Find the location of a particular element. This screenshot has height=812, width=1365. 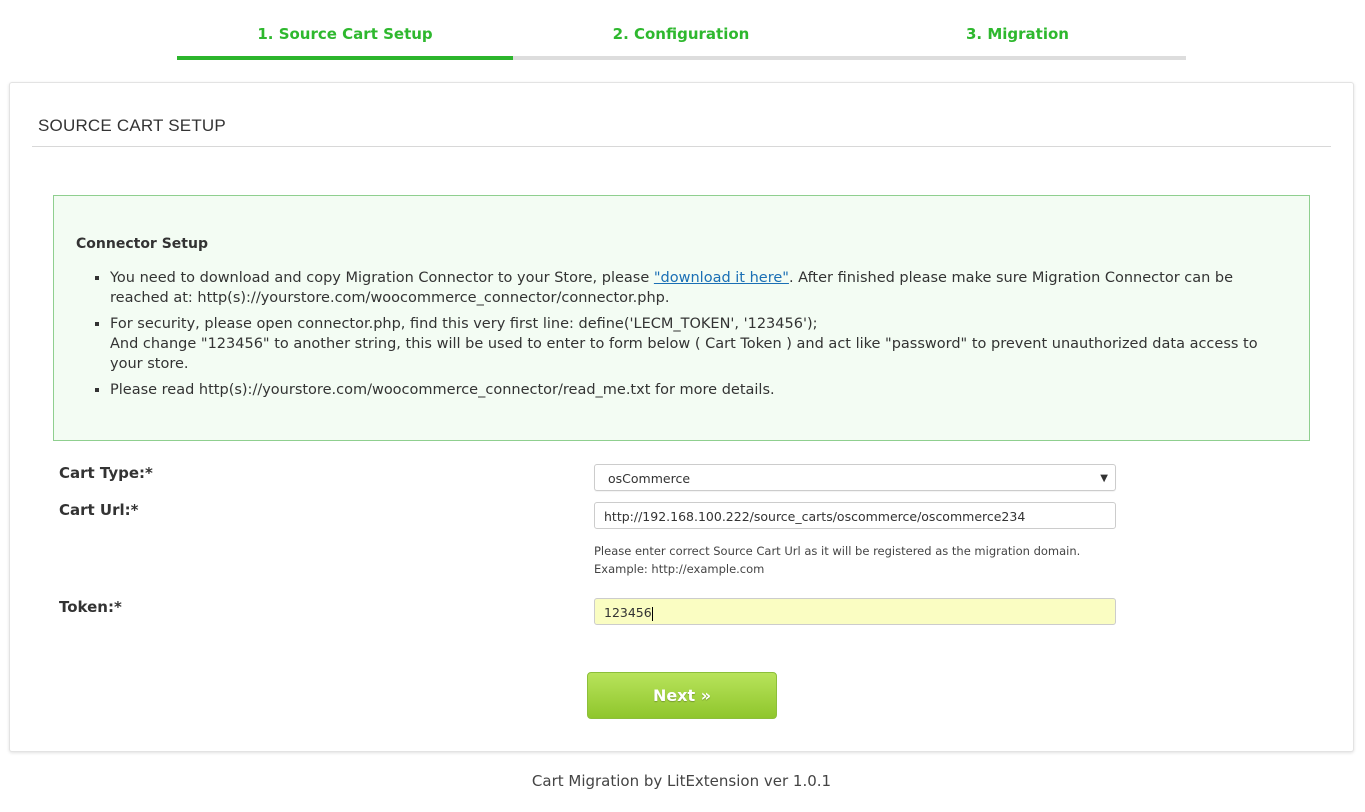

panel-title: SOURCE CART SETUP is located at coordinates (132, 125).